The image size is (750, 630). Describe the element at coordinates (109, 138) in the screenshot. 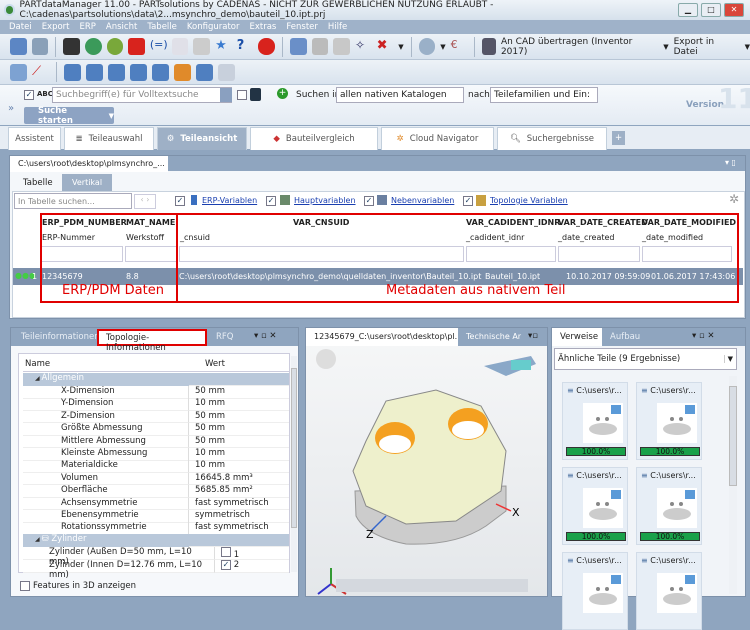

I see `tab-teileauswahl: ≣ Teileauswahl` at that location.